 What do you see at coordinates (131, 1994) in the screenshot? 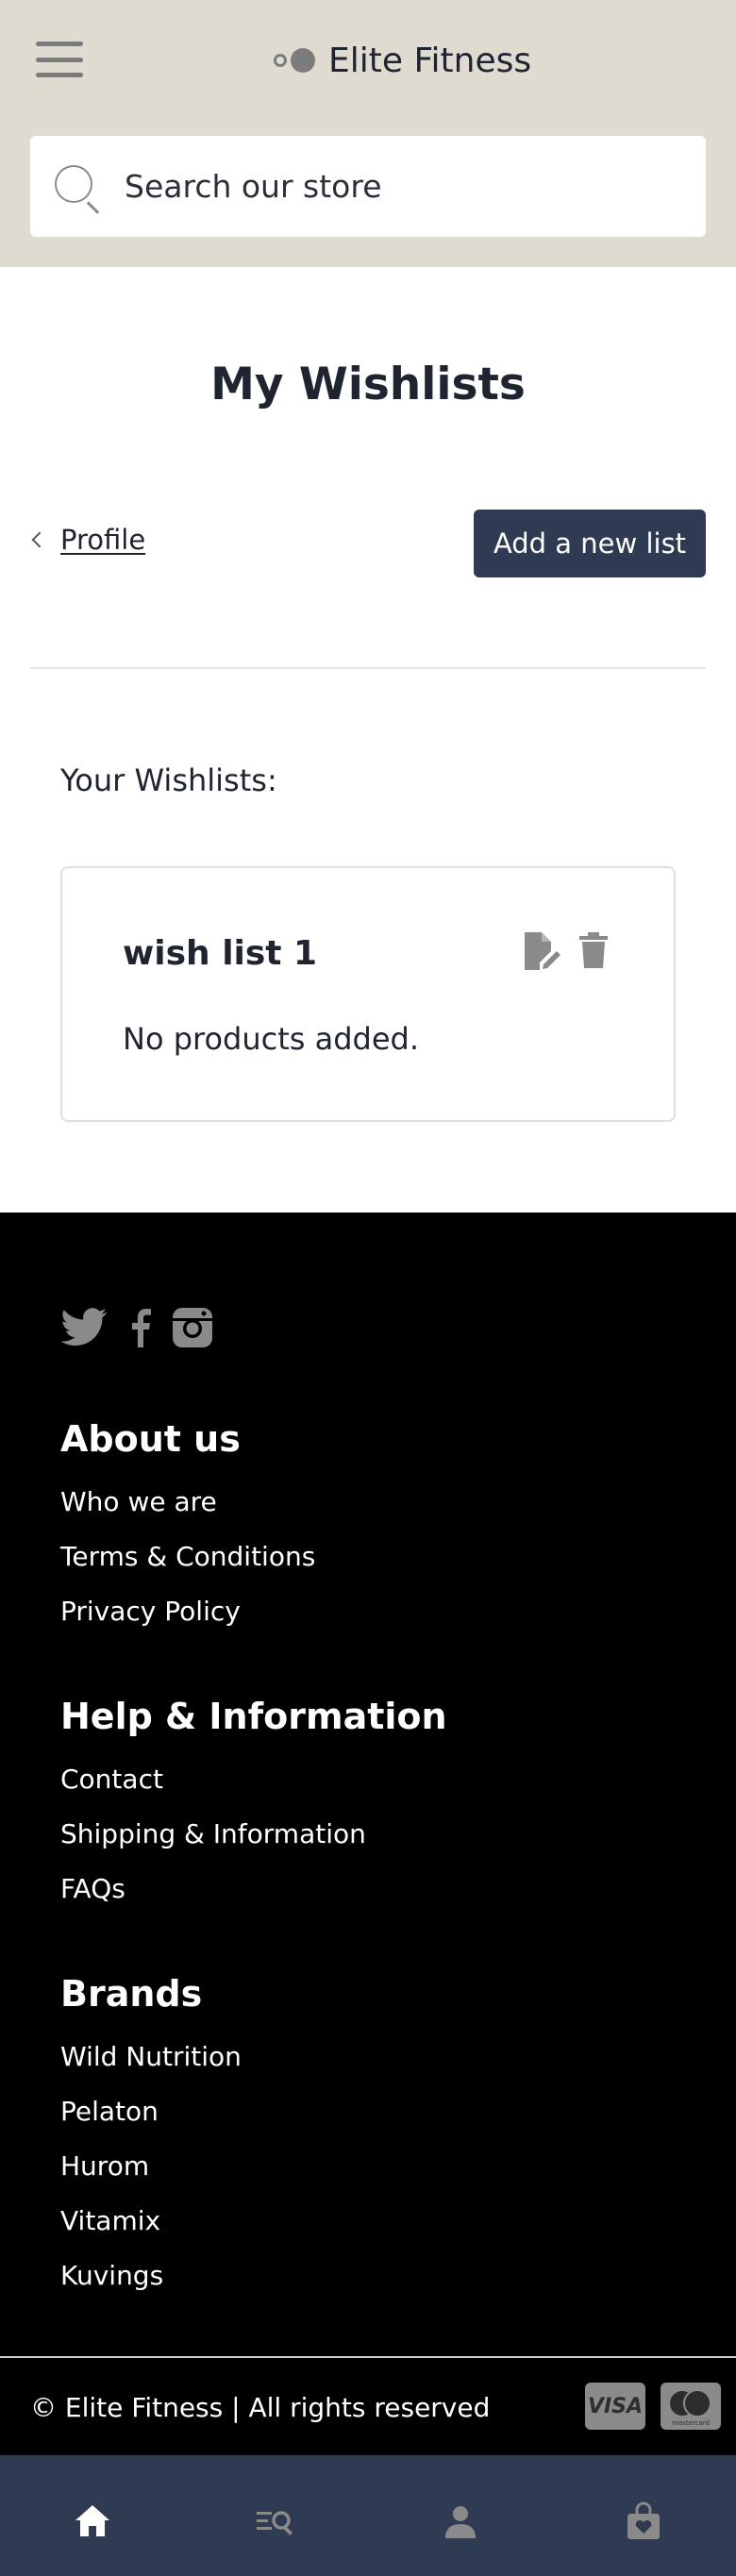
I see `footer-brands-title: Brands` at bounding box center [131, 1994].